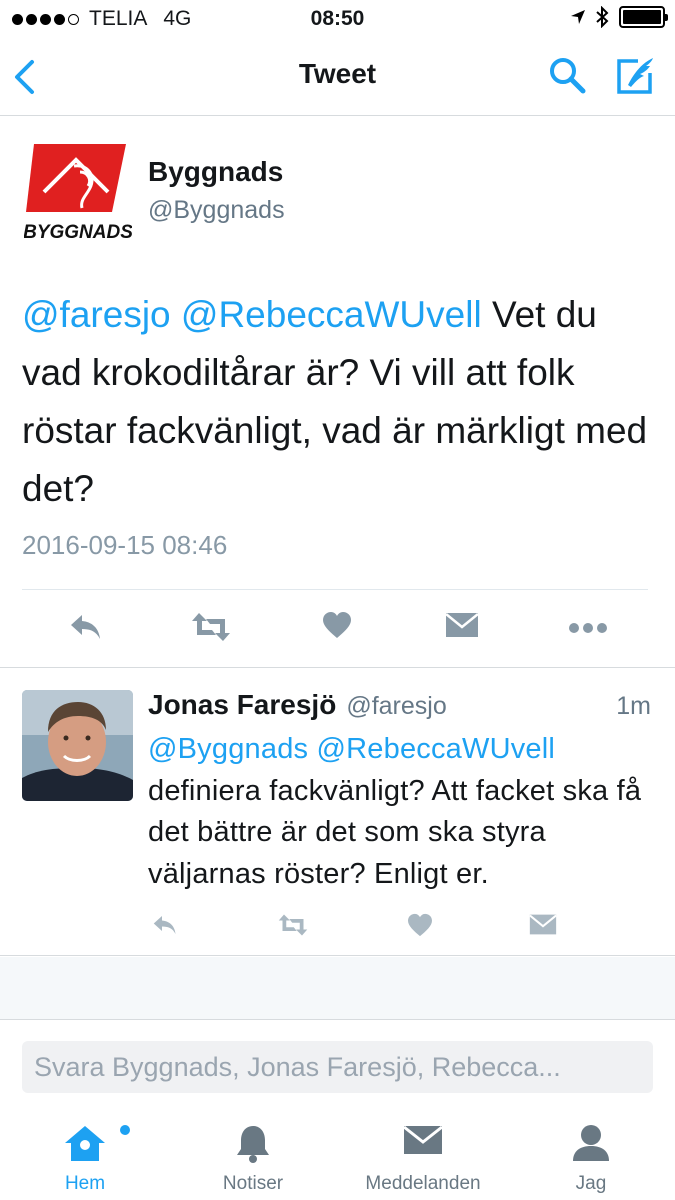 This screenshot has height=1200, width=675. What do you see at coordinates (423, 1139) in the screenshot?
I see `envelope-icon` at bounding box center [423, 1139].